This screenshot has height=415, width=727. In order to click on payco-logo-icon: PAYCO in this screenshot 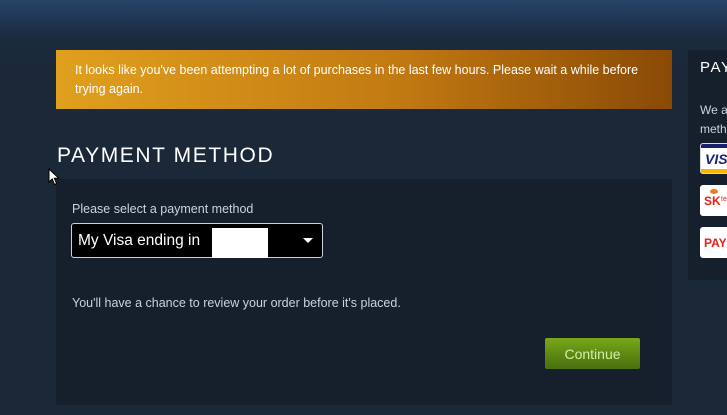, I will do `click(713, 242)`.